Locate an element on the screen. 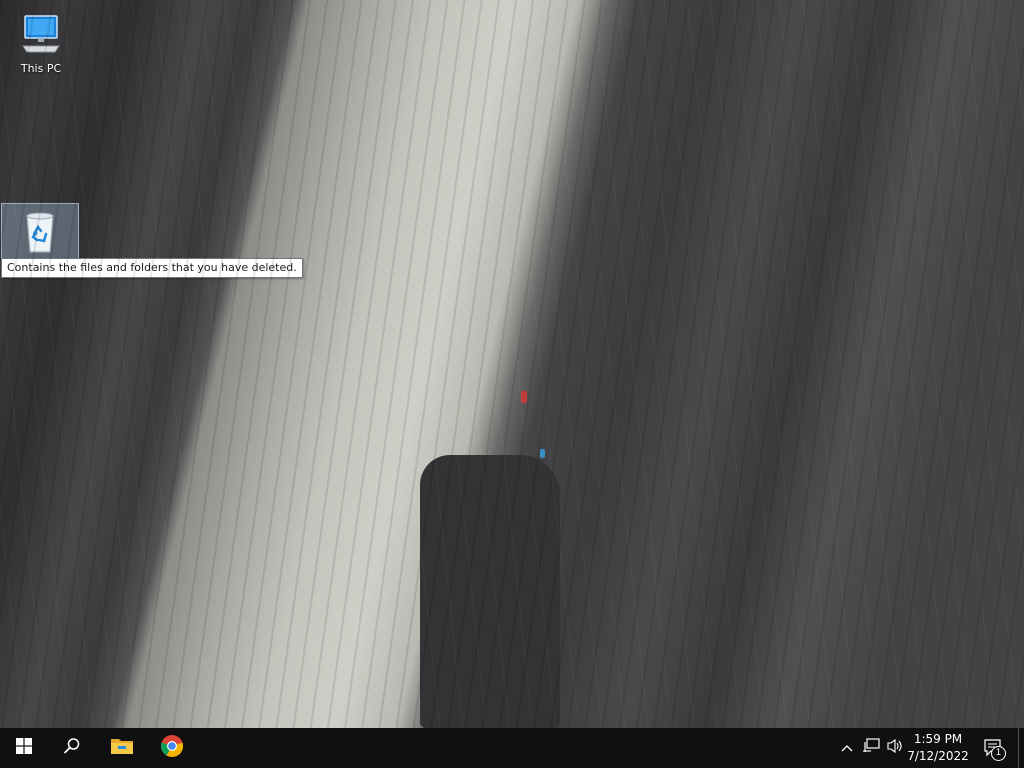 This screenshot has width=1024, height=768. start-button is located at coordinates (24, 748).